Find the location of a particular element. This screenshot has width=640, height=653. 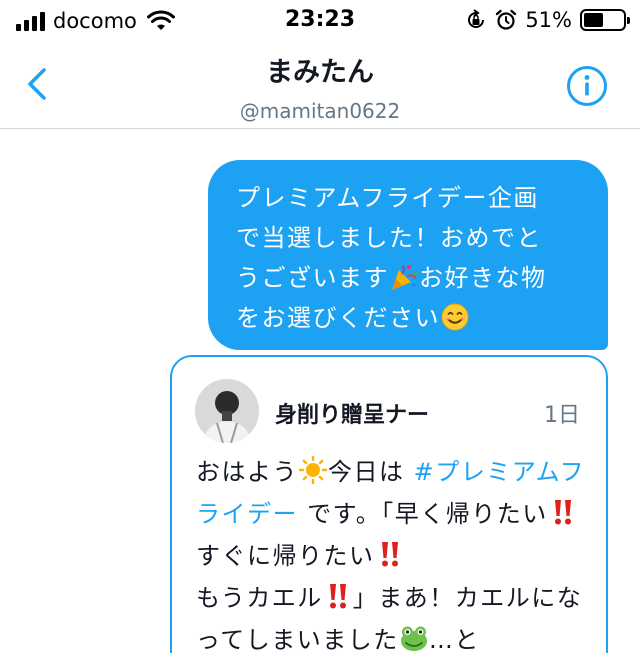

tweet-text-segment: もうカエル is located at coordinates (259, 598).